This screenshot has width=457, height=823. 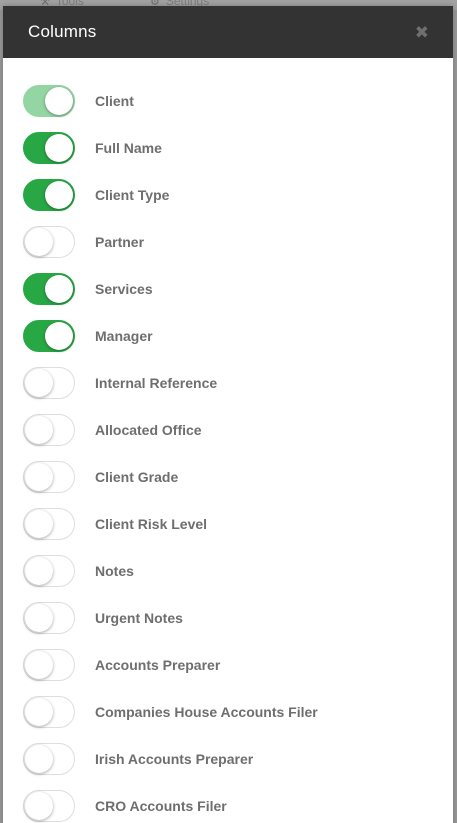 I want to click on column-row: Accounts Preparer, so click(x=228, y=664).